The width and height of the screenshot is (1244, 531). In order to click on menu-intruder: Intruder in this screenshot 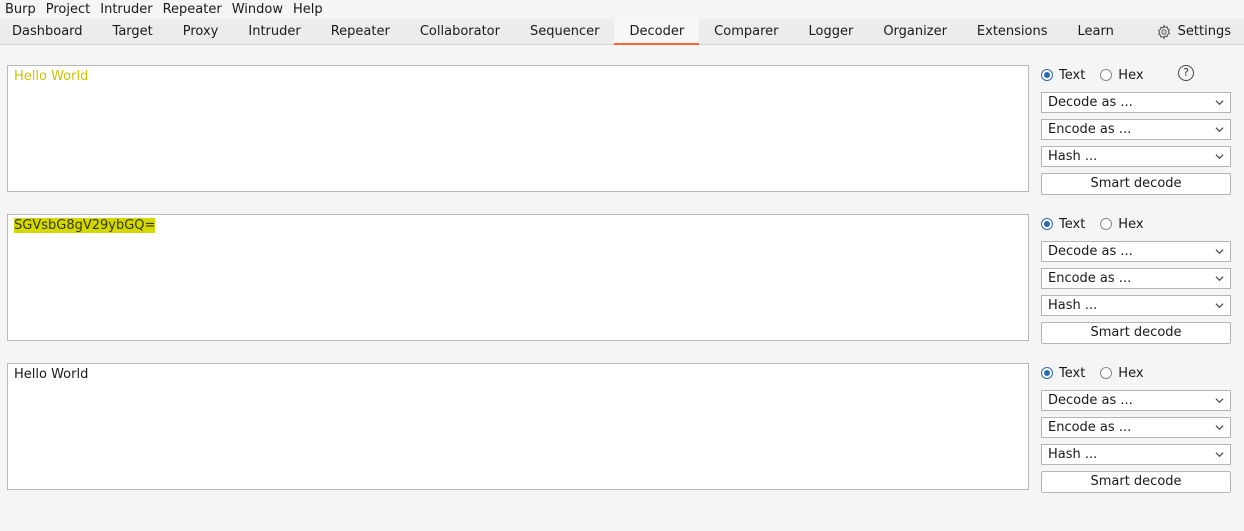, I will do `click(126, 9)`.